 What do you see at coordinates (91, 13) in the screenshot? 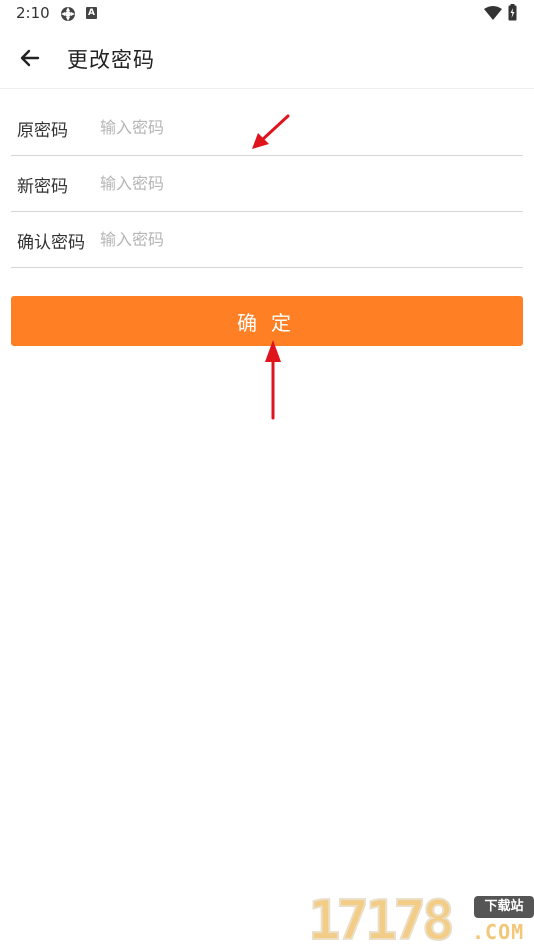
I see `a-notification-icon: A` at bounding box center [91, 13].